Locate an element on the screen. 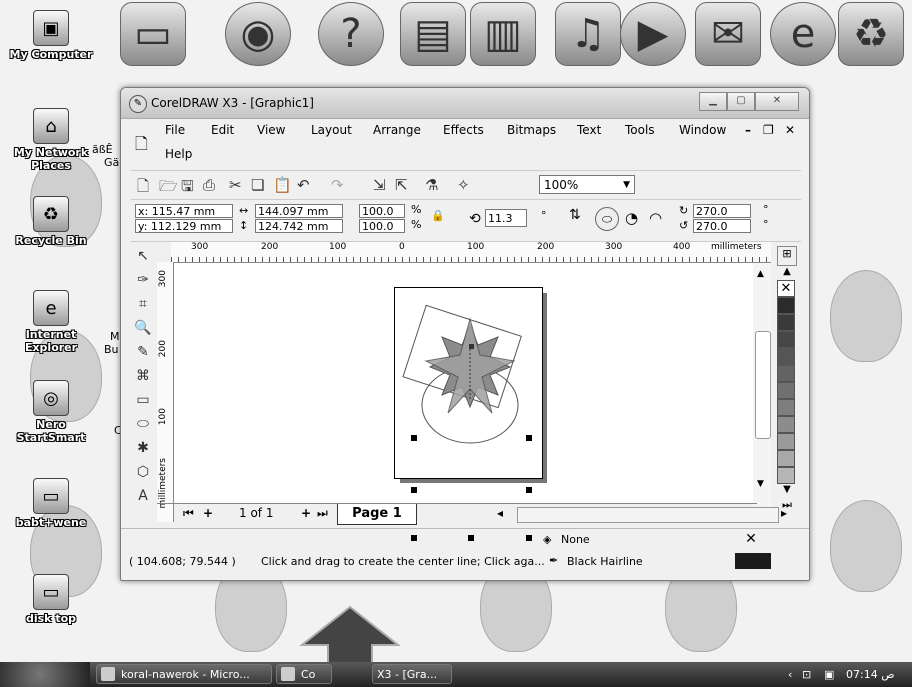  import-icon: ⇲ is located at coordinates (379, 185).